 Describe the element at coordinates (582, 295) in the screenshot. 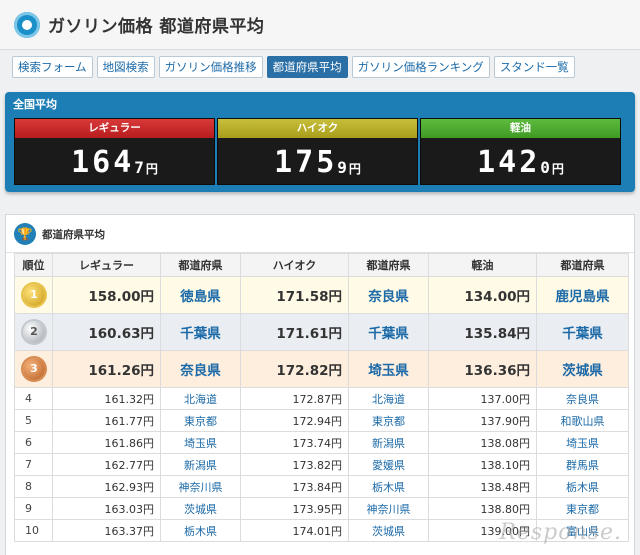

I see `diesel-pref-link: 鹿児島県` at that location.